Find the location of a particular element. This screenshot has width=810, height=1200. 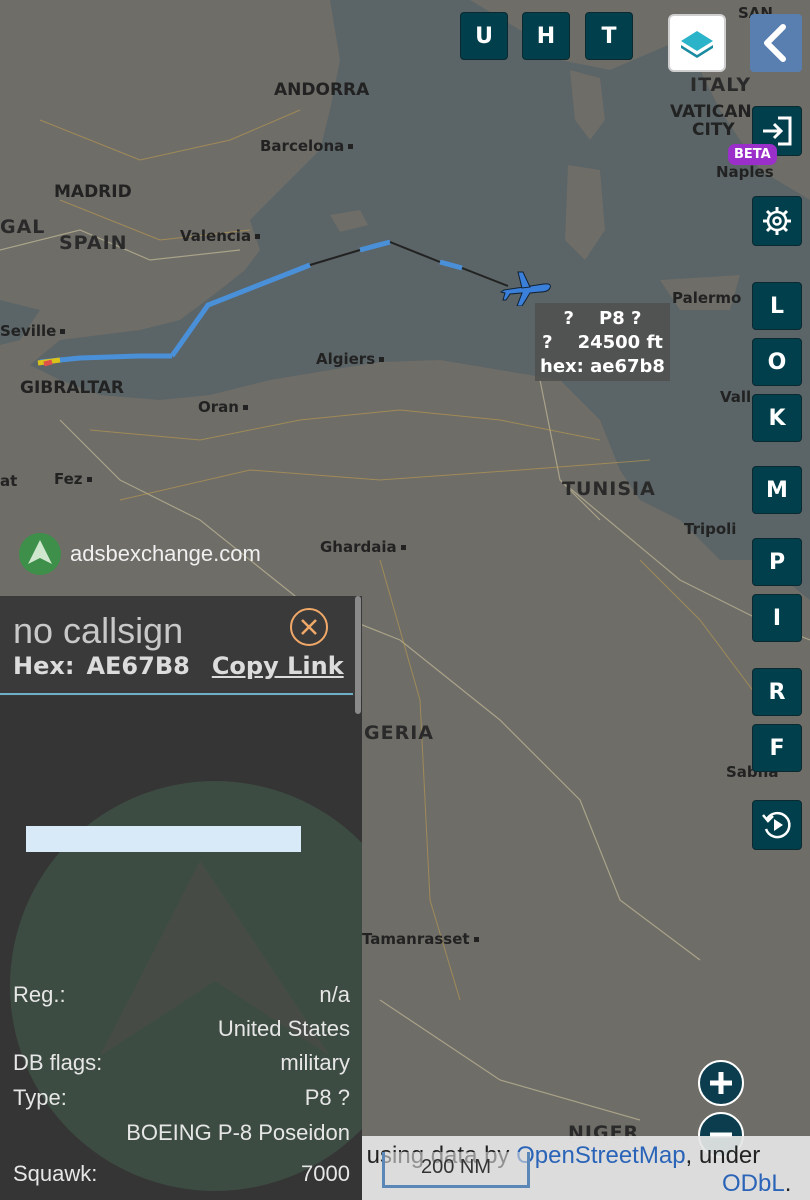

map-label-spain: SPAIN is located at coordinates (93, 243).